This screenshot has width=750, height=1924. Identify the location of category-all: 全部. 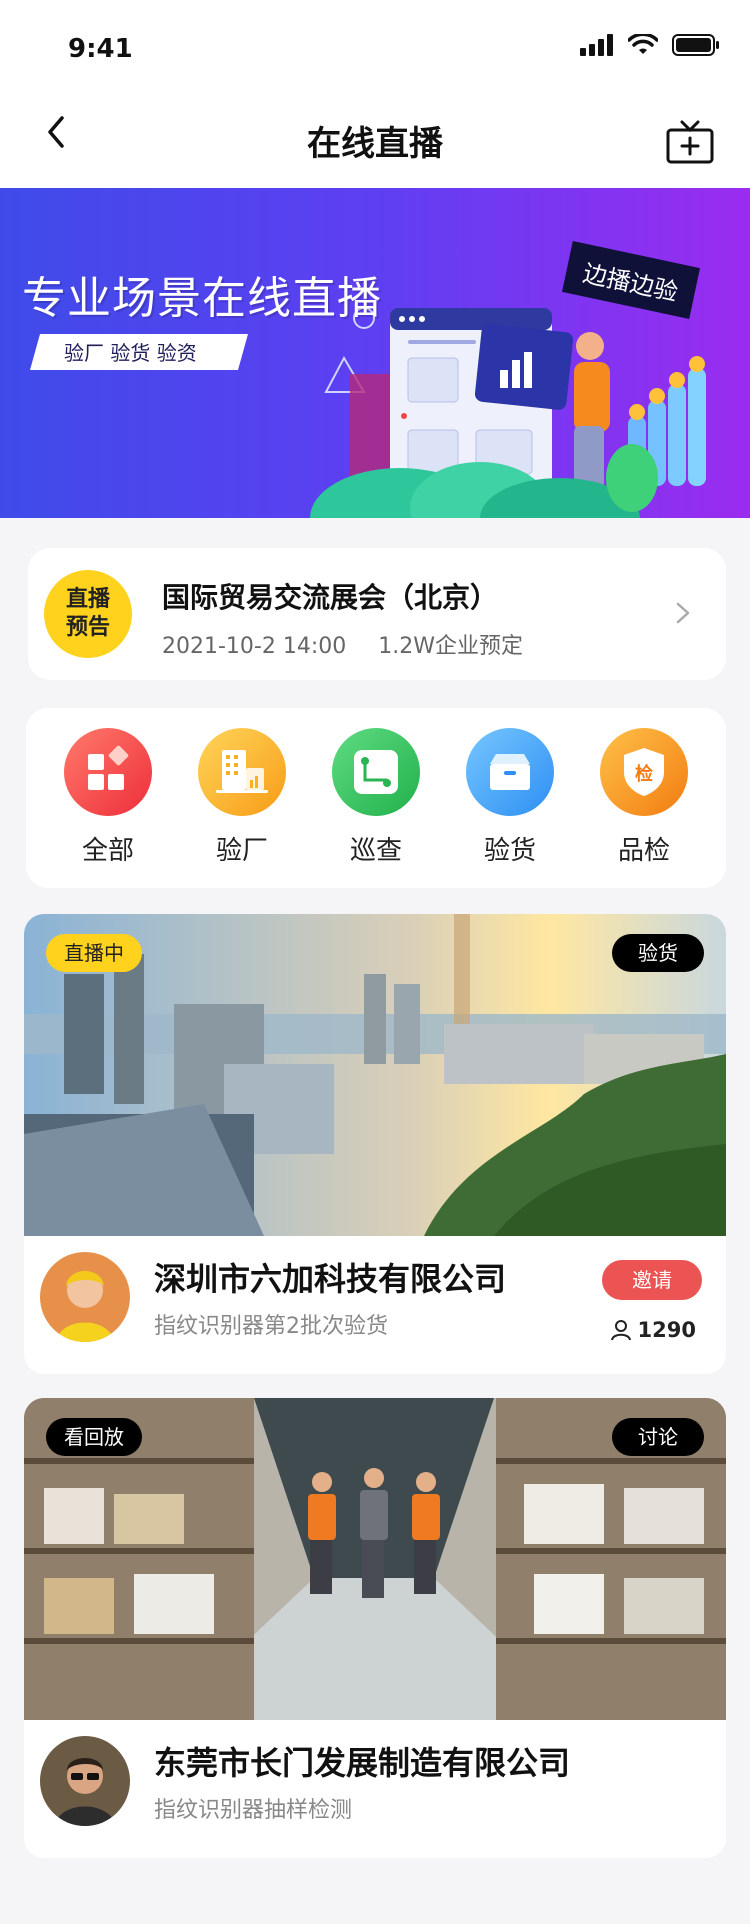
(108, 797).